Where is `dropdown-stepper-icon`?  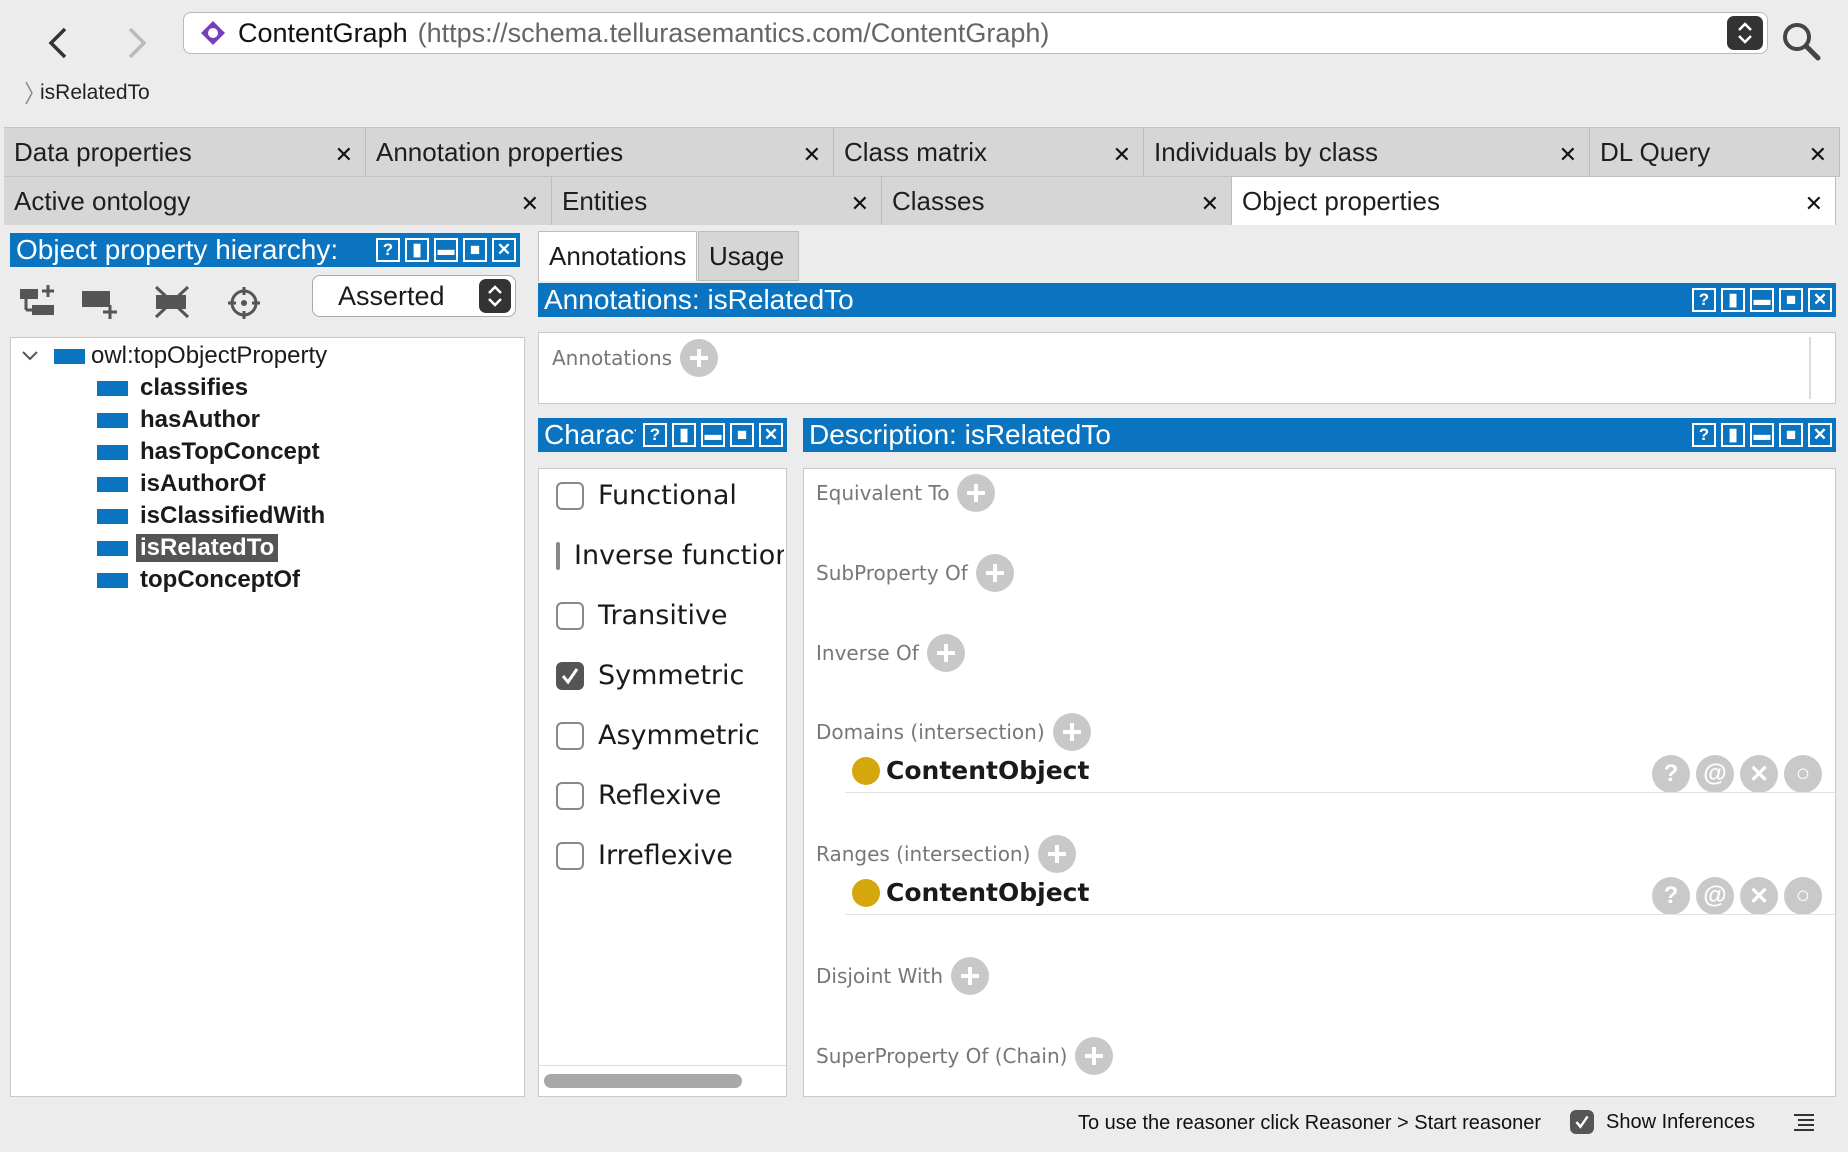 dropdown-stepper-icon is located at coordinates (1745, 33).